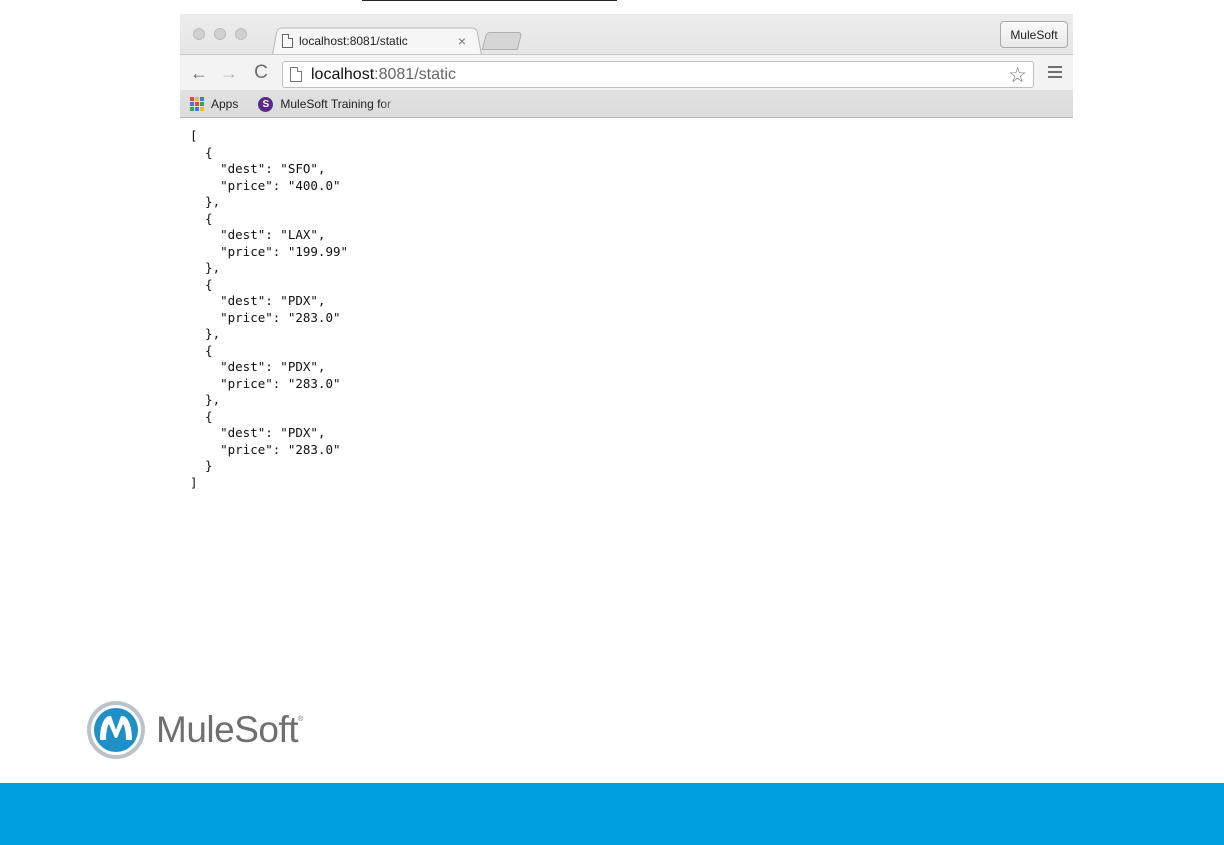  I want to click on maximize-window-button, so click(241, 34).